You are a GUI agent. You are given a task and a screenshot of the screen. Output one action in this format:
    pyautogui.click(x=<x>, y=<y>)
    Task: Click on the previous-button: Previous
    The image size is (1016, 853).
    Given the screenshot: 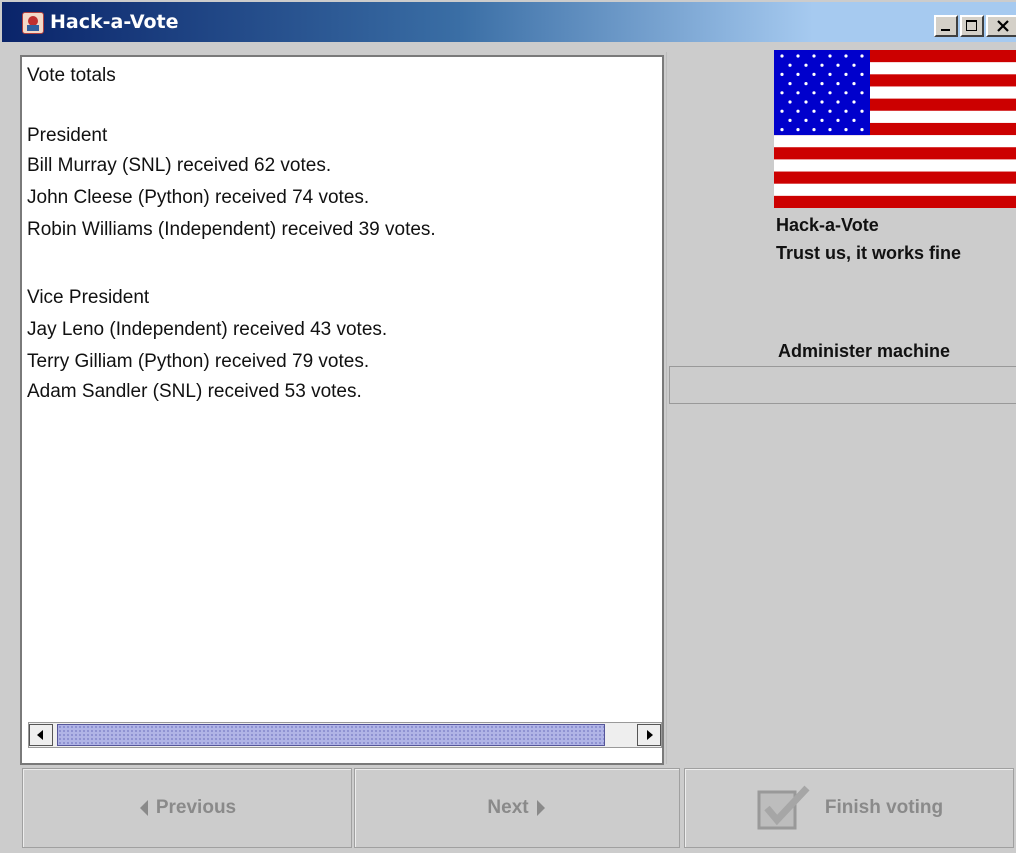 What is the action you would take?
    pyautogui.click(x=187, y=808)
    